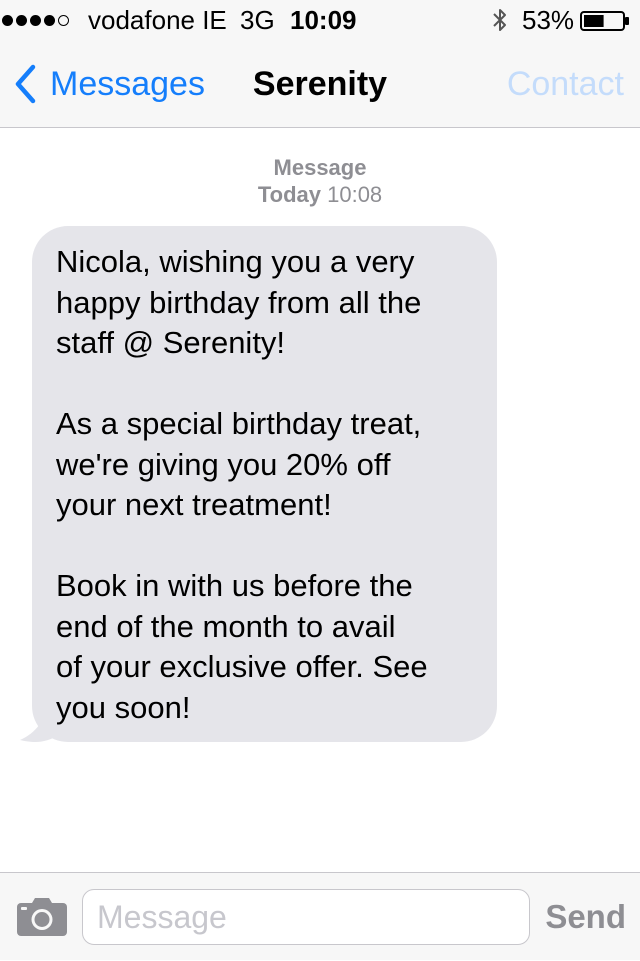 Image resolution: width=640 pixels, height=961 pixels. Describe the element at coordinates (585, 917) in the screenshot. I see `send-button: Send` at that location.